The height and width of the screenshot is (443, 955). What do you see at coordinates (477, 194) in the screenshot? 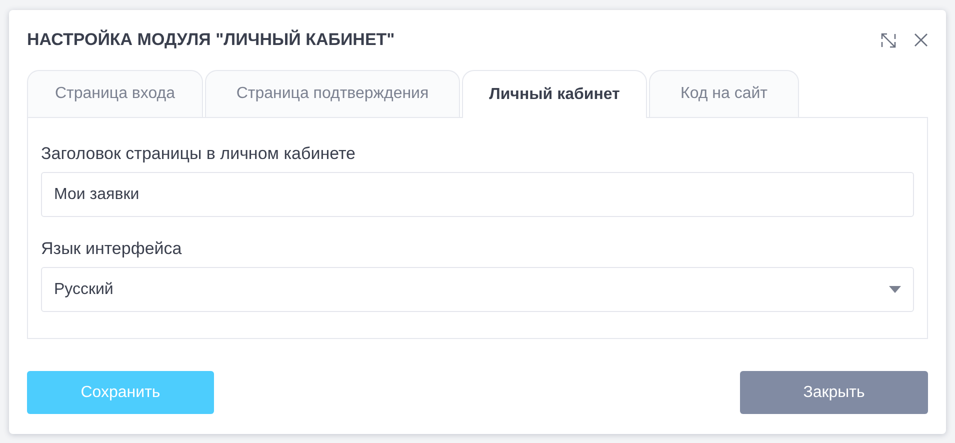
I see `input-field: Мои заявки` at bounding box center [477, 194].